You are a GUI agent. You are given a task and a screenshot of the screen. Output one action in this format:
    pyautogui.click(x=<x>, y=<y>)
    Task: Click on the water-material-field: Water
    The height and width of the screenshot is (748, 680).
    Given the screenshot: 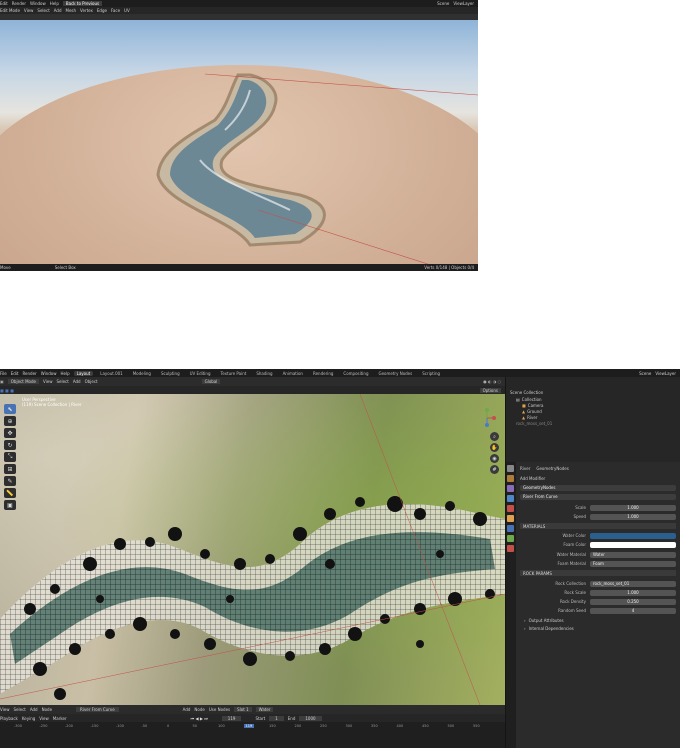 What is the action you would take?
    pyautogui.click(x=633, y=554)
    